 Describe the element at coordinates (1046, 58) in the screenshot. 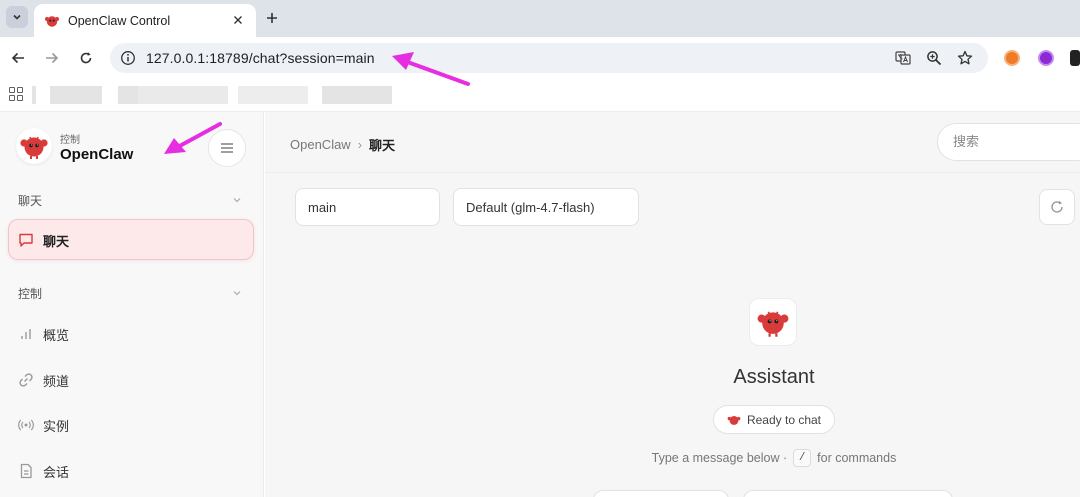

I see `extension-purple-icon` at that location.